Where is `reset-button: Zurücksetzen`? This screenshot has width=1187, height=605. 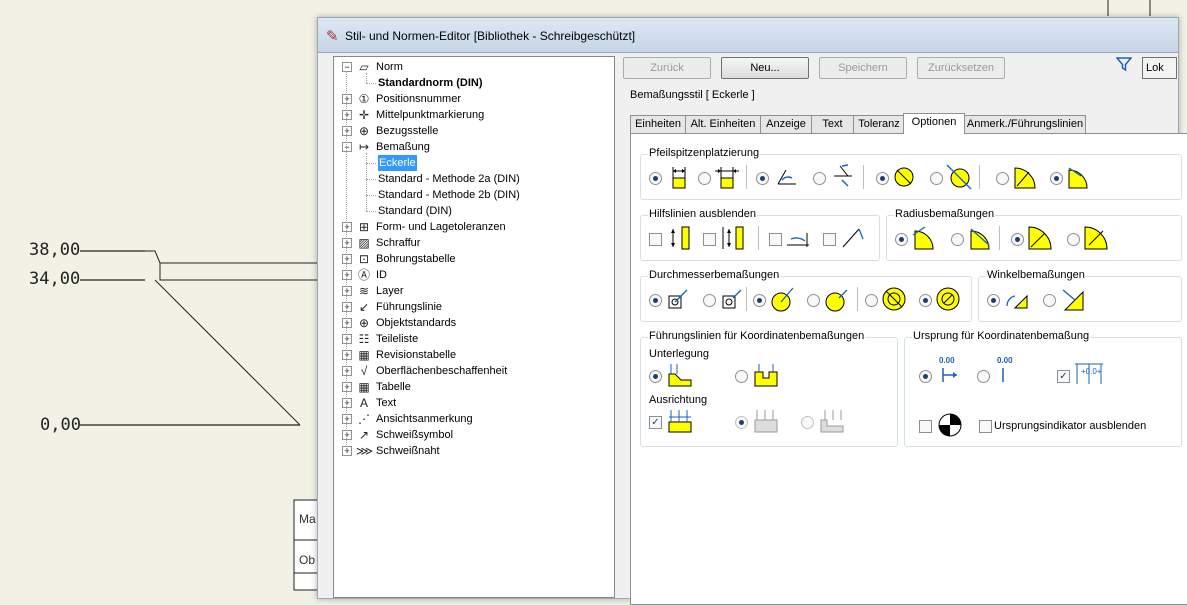 reset-button: Zurücksetzen is located at coordinates (961, 68).